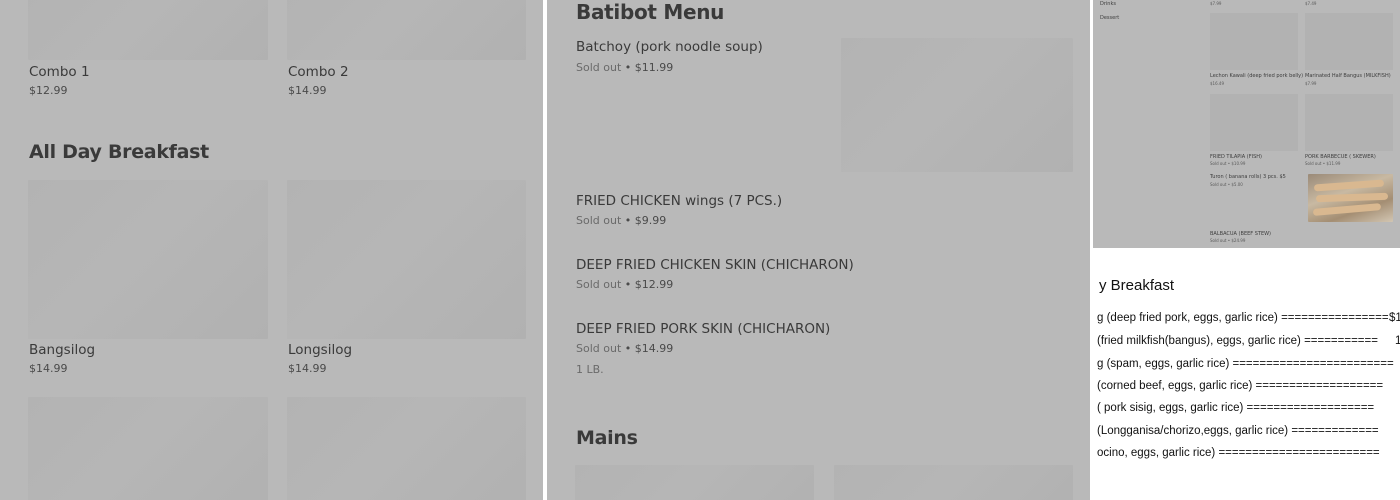 Image resolution: width=1400 pixels, height=500 pixels. I want to click on item-price: Sold out • $5.00, so click(1226, 184).